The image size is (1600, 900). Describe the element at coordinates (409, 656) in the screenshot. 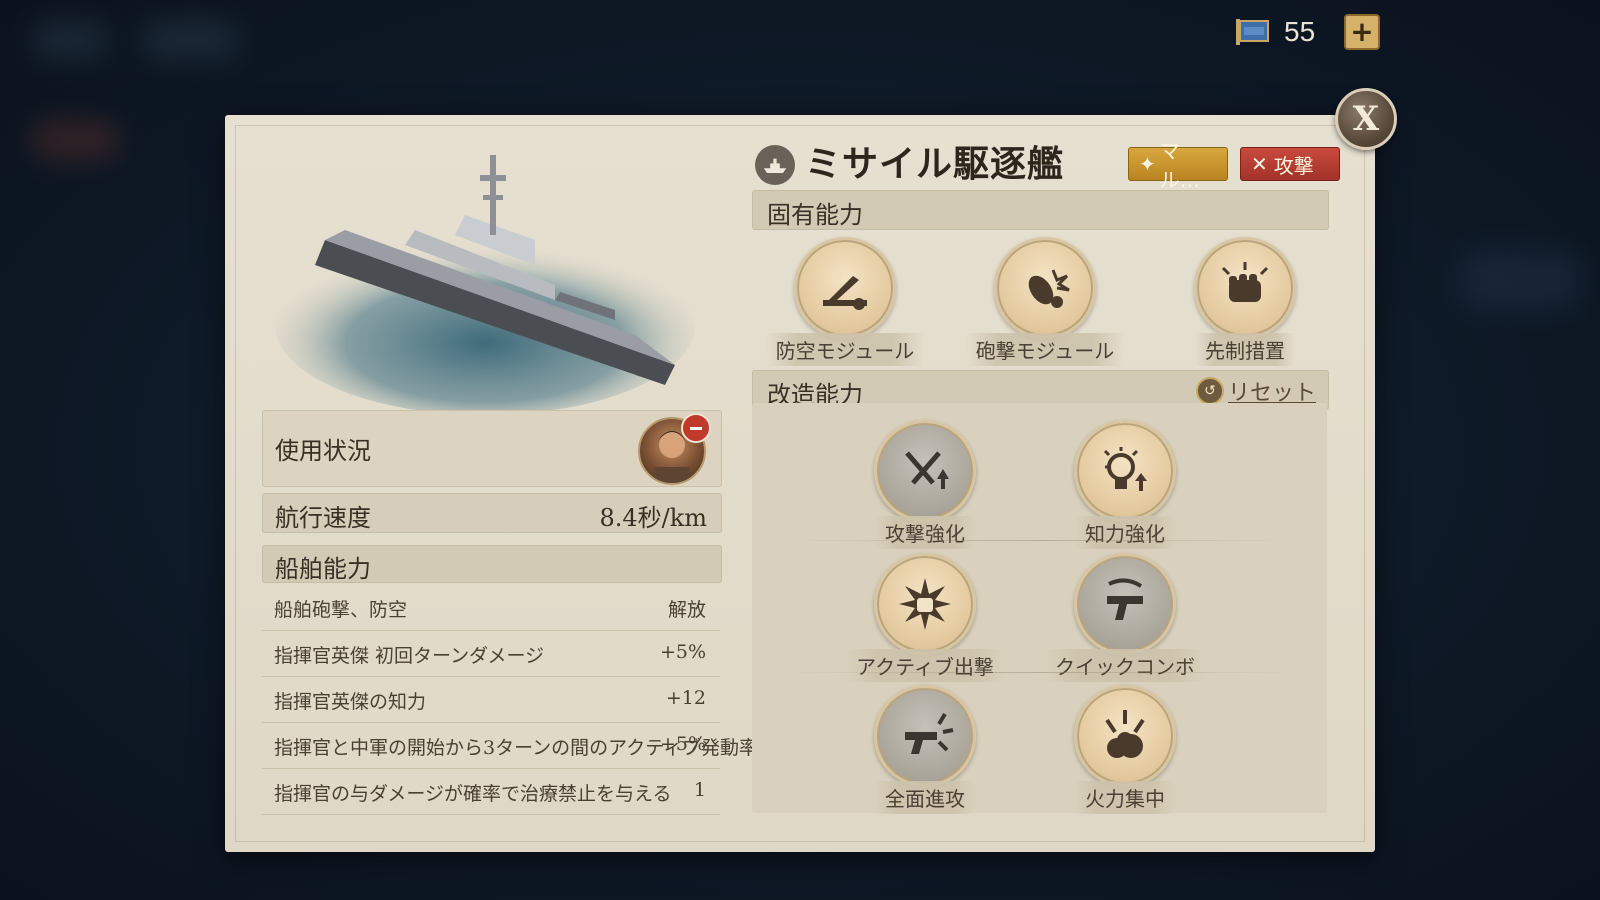

I see `ability-name: 指揮官英傑 初回ターンダメージ` at that location.